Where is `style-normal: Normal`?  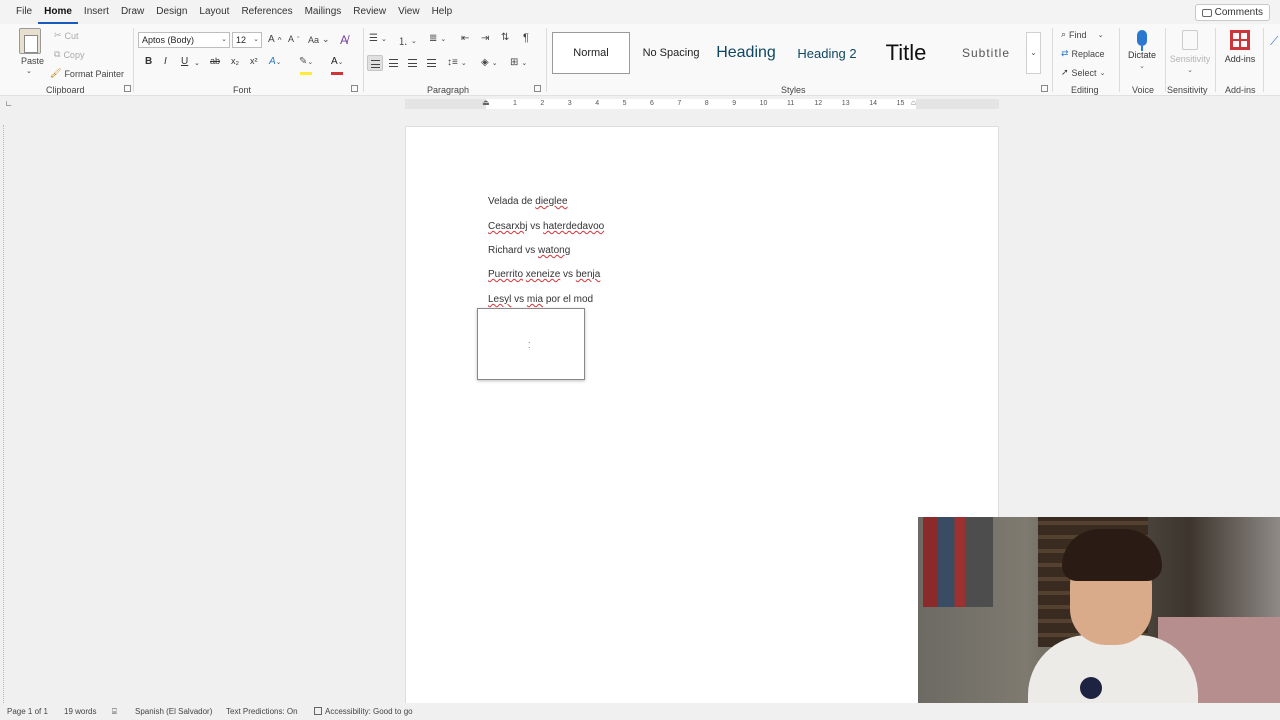 style-normal: Normal is located at coordinates (591, 53).